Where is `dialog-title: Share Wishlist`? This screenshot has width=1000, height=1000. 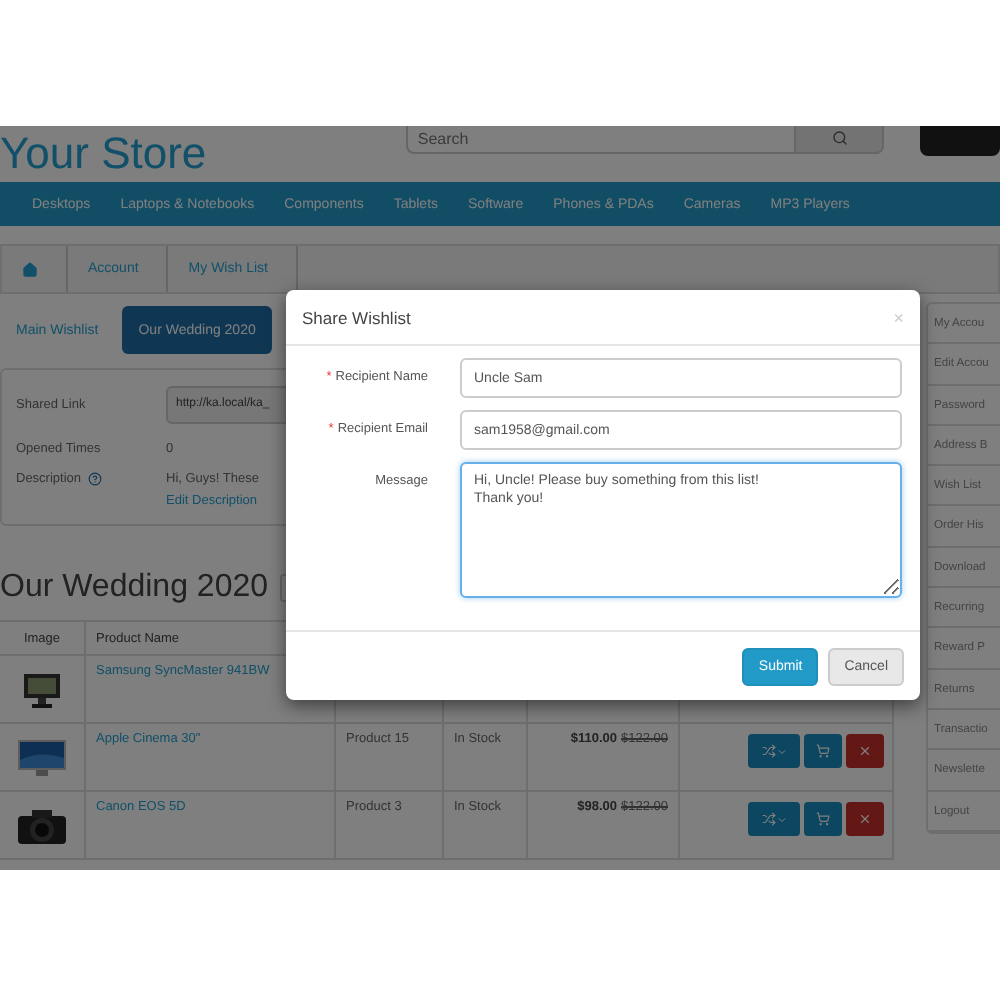
dialog-title: Share Wishlist is located at coordinates (356, 317).